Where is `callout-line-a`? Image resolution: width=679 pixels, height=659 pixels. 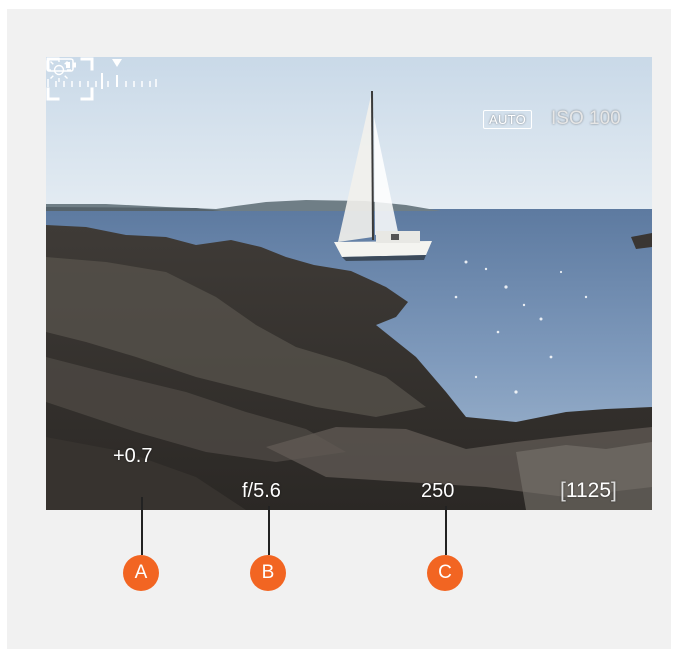
callout-line-a is located at coordinates (142, 526).